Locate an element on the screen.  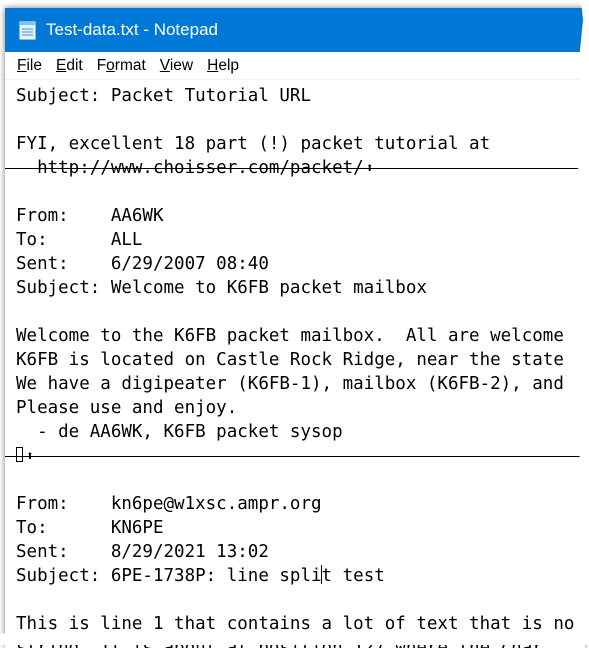
text-line: To: ALL is located at coordinates (295, 240).